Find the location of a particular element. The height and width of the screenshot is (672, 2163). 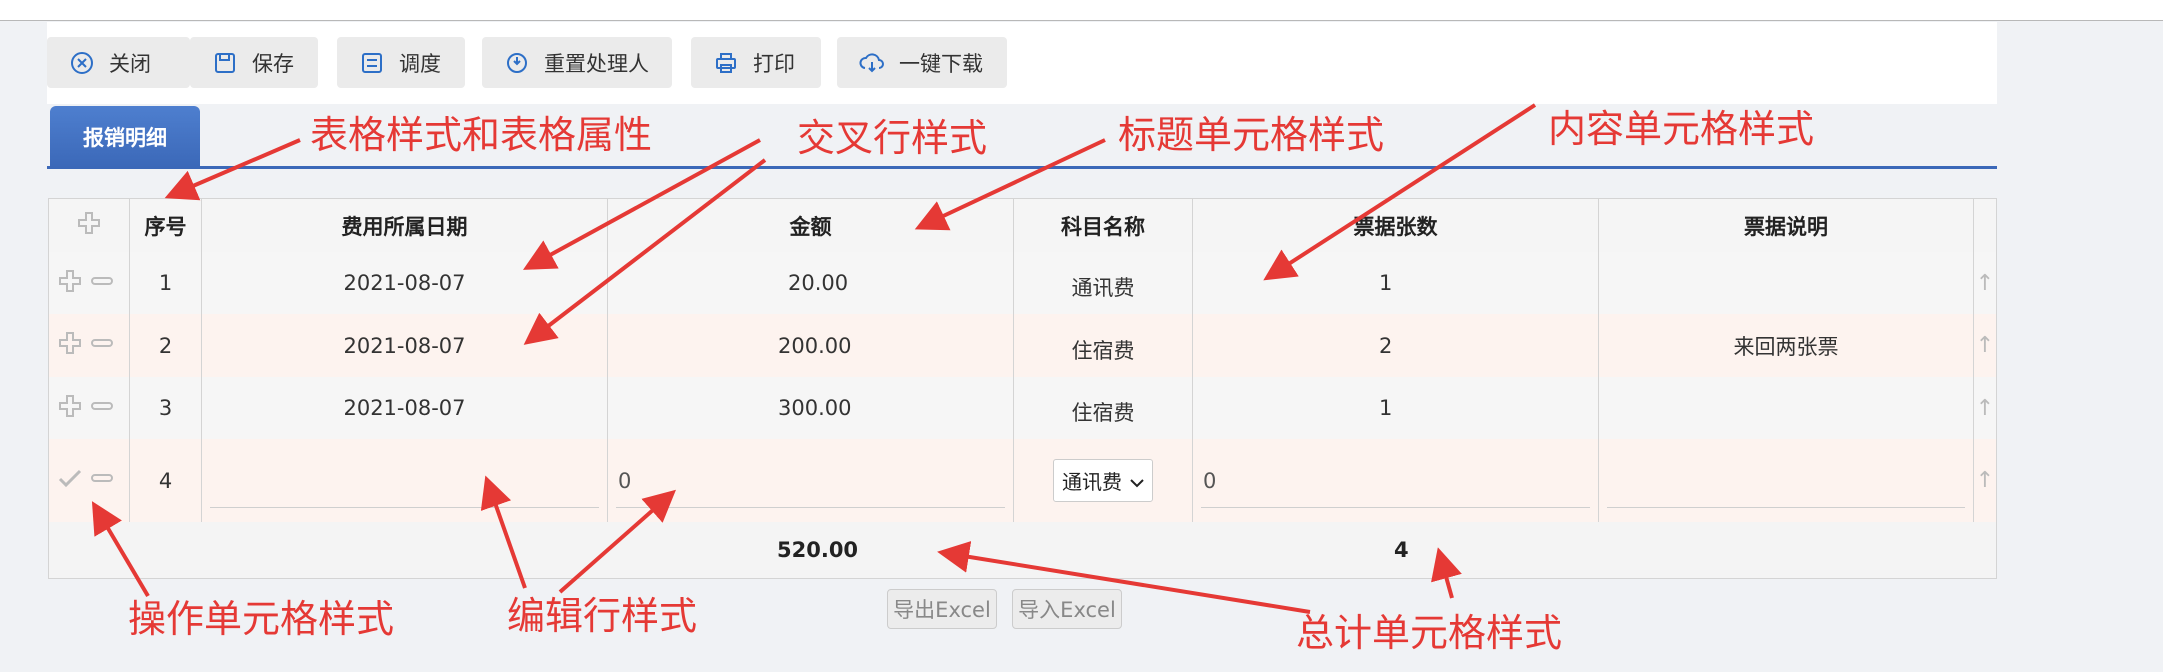

save-button: 保存 is located at coordinates (254, 62).